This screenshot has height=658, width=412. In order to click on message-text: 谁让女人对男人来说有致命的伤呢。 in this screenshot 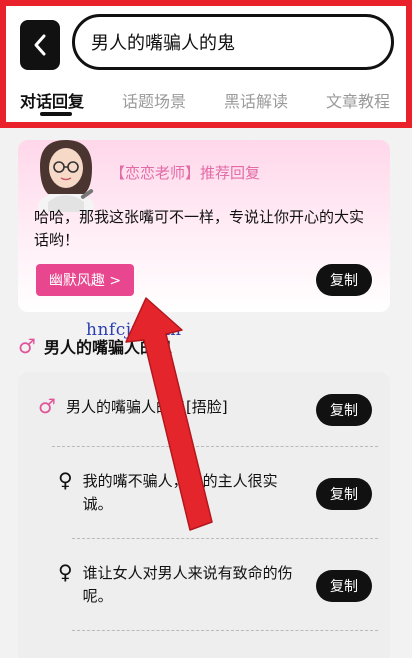, I will do `click(187, 584)`.